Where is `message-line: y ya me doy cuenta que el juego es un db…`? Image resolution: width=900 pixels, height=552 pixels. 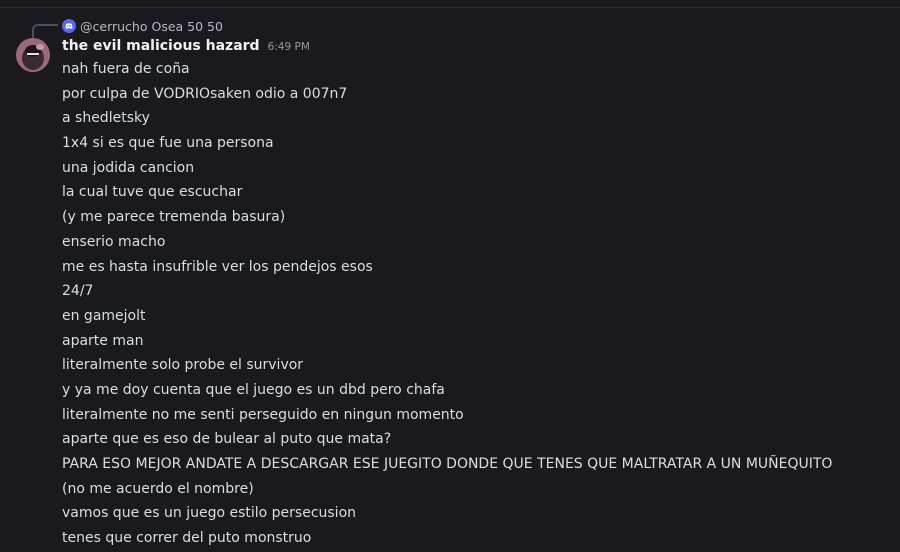 message-line: y ya me doy cuenta que el juego es un db… is located at coordinates (253, 389).